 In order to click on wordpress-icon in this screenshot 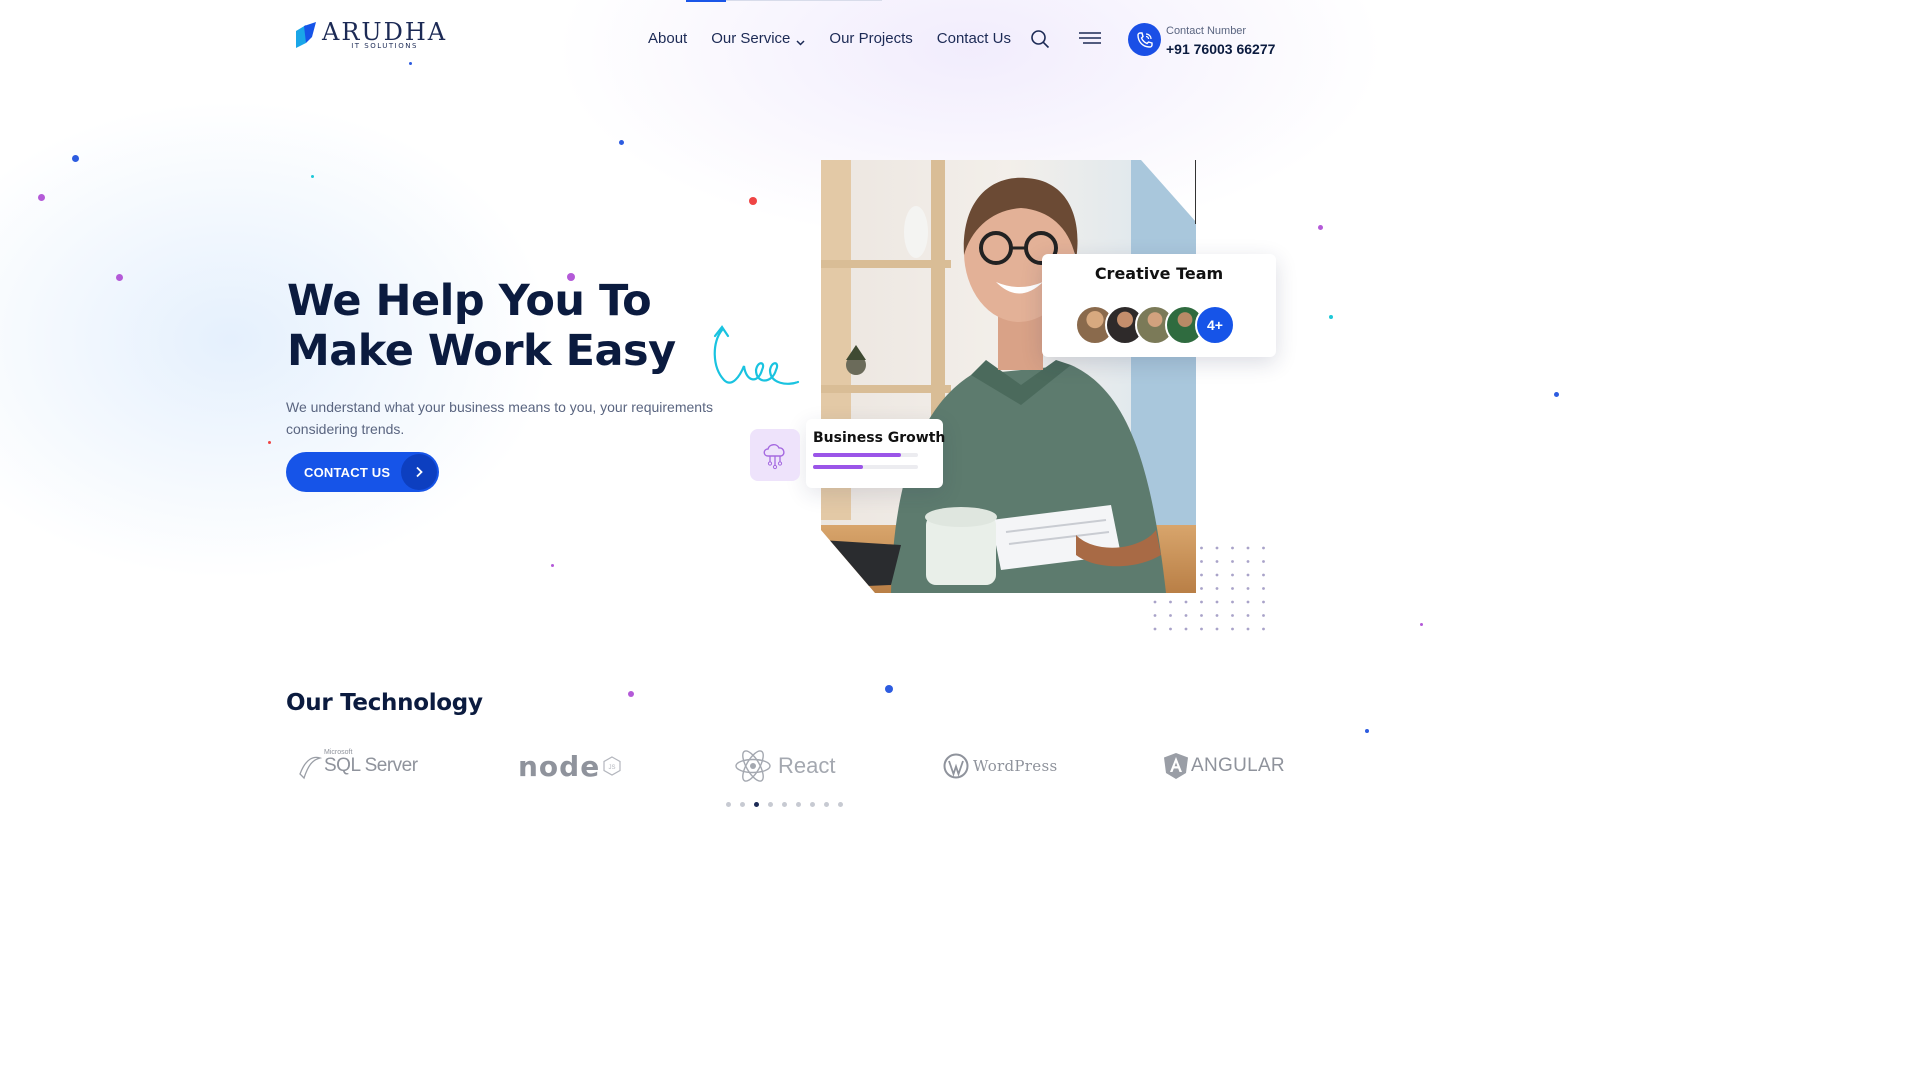, I will do `click(956, 766)`.